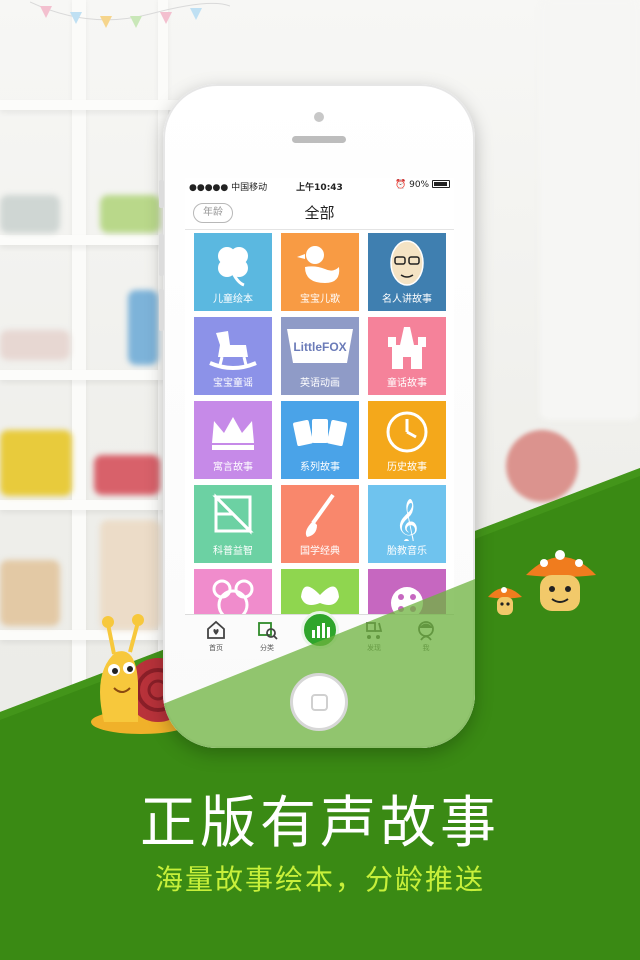  I want to click on phone-green-tint, so click(319, 663).